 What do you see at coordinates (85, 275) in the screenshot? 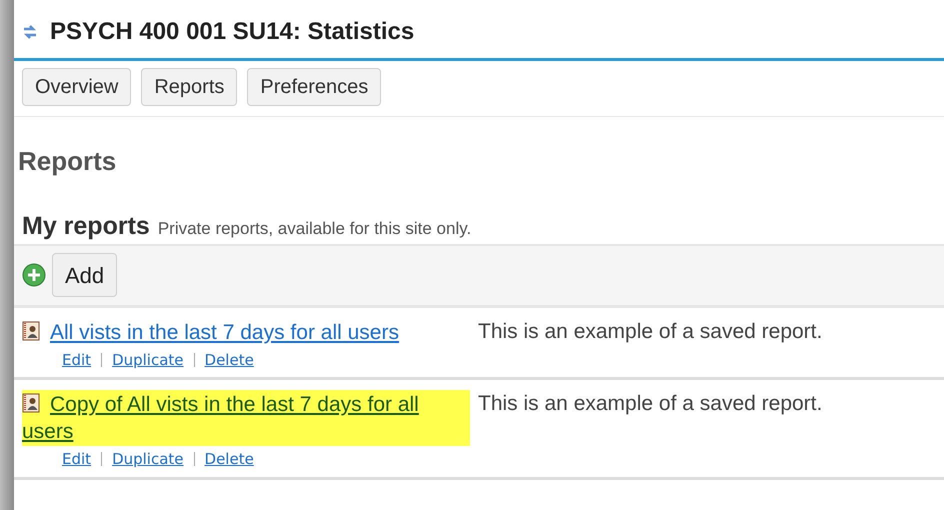
I see `add-button: Add` at bounding box center [85, 275].